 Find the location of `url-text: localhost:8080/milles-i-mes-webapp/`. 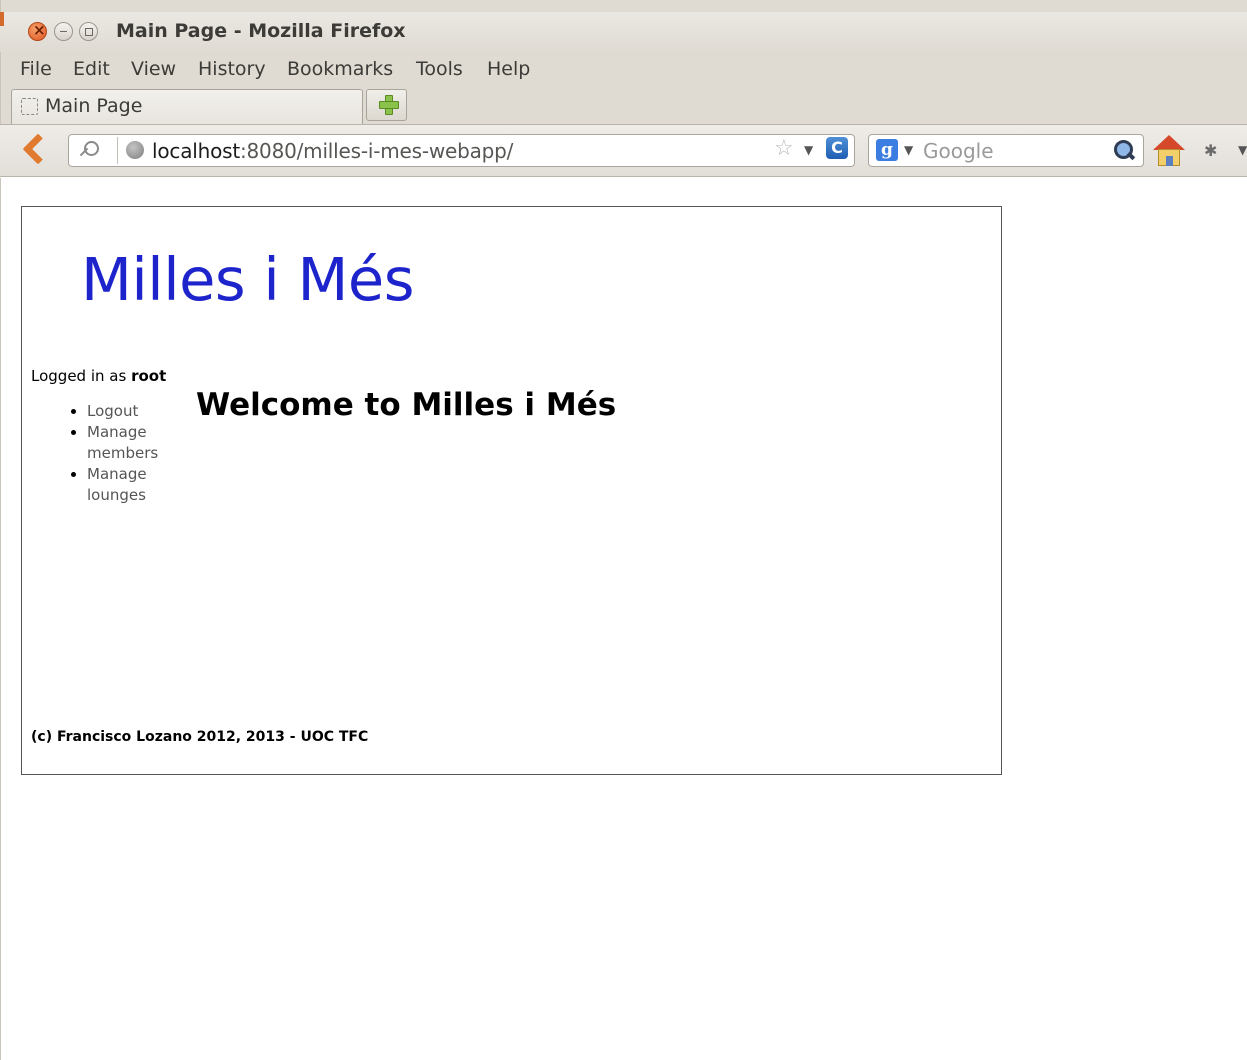

url-text: localhost:8080/milles-i-mes-webapp/ is located at coordinates (332, 151).